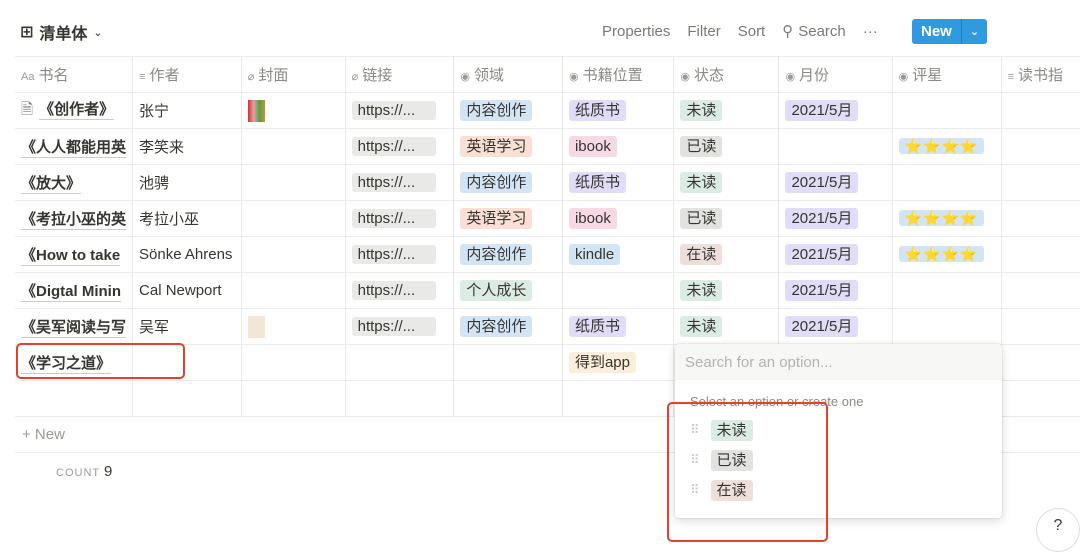 This screenshot has height=552, width=1080. I want to click on table-cell: 英语学习, so click(508, 218).